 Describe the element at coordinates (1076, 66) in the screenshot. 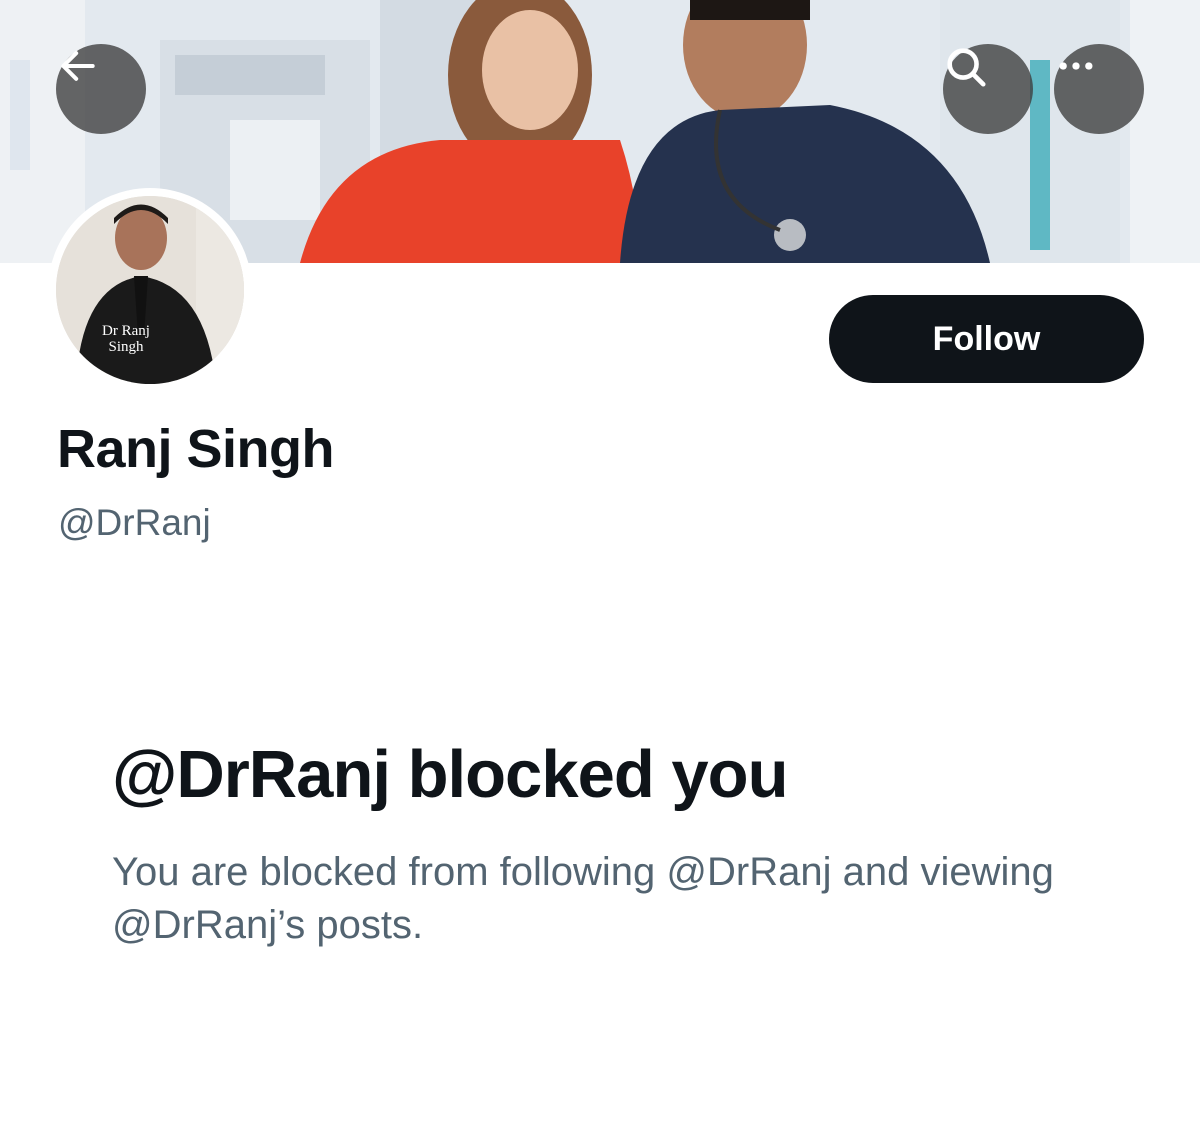

I see `more-horizontal-icon` at that location.